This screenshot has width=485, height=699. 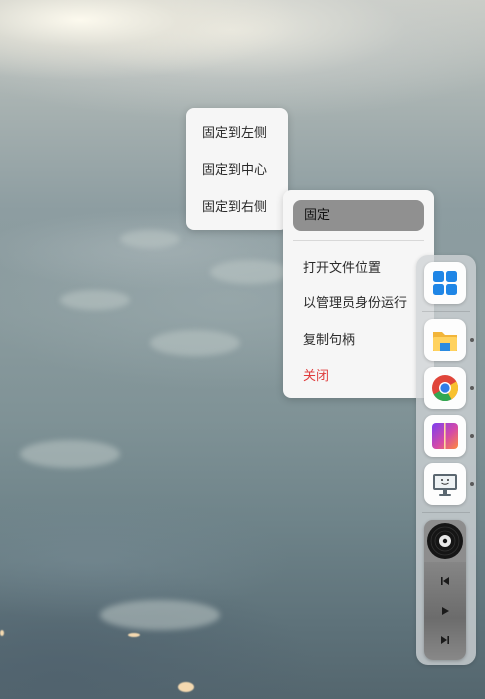 I want to click on next-track-icon, so click(x=445, y=640).